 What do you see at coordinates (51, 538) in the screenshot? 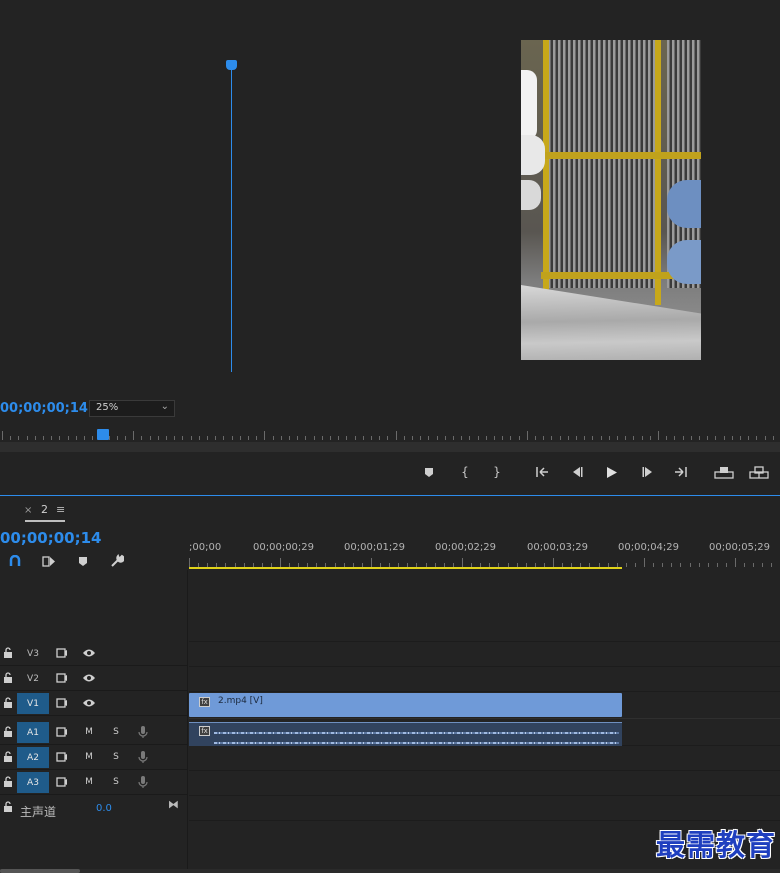
I see `timeline-timecode: 00;00;00;14` at bounding box center [51, 538].